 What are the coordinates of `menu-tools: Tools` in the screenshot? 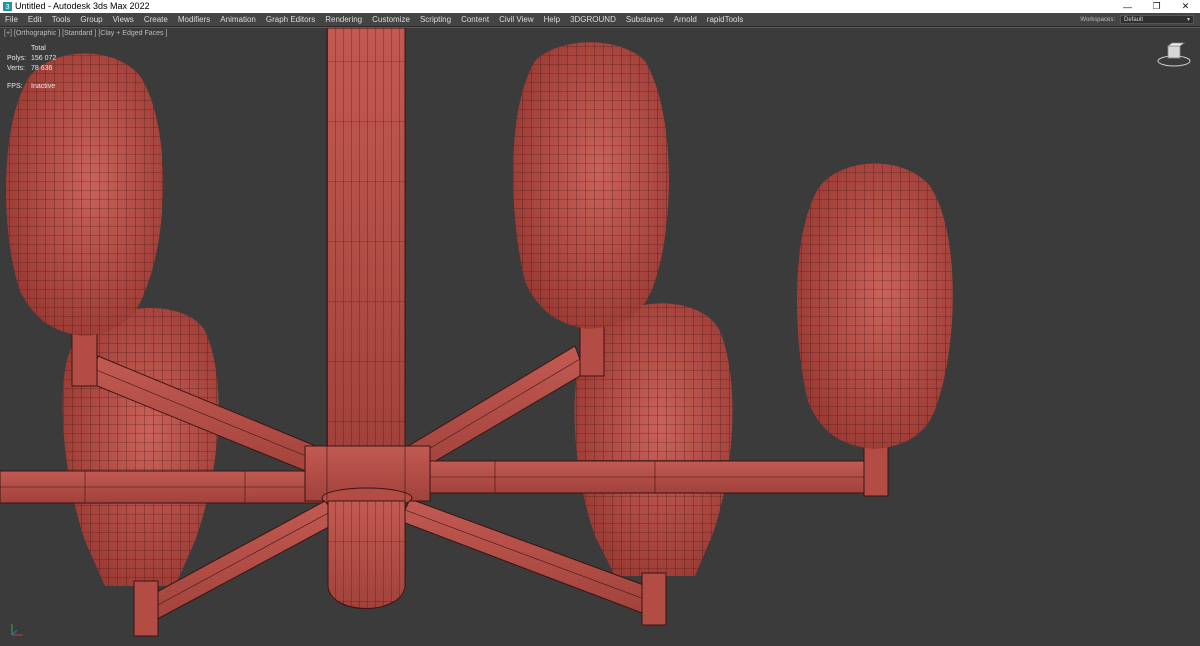 It's located at (61, 19).